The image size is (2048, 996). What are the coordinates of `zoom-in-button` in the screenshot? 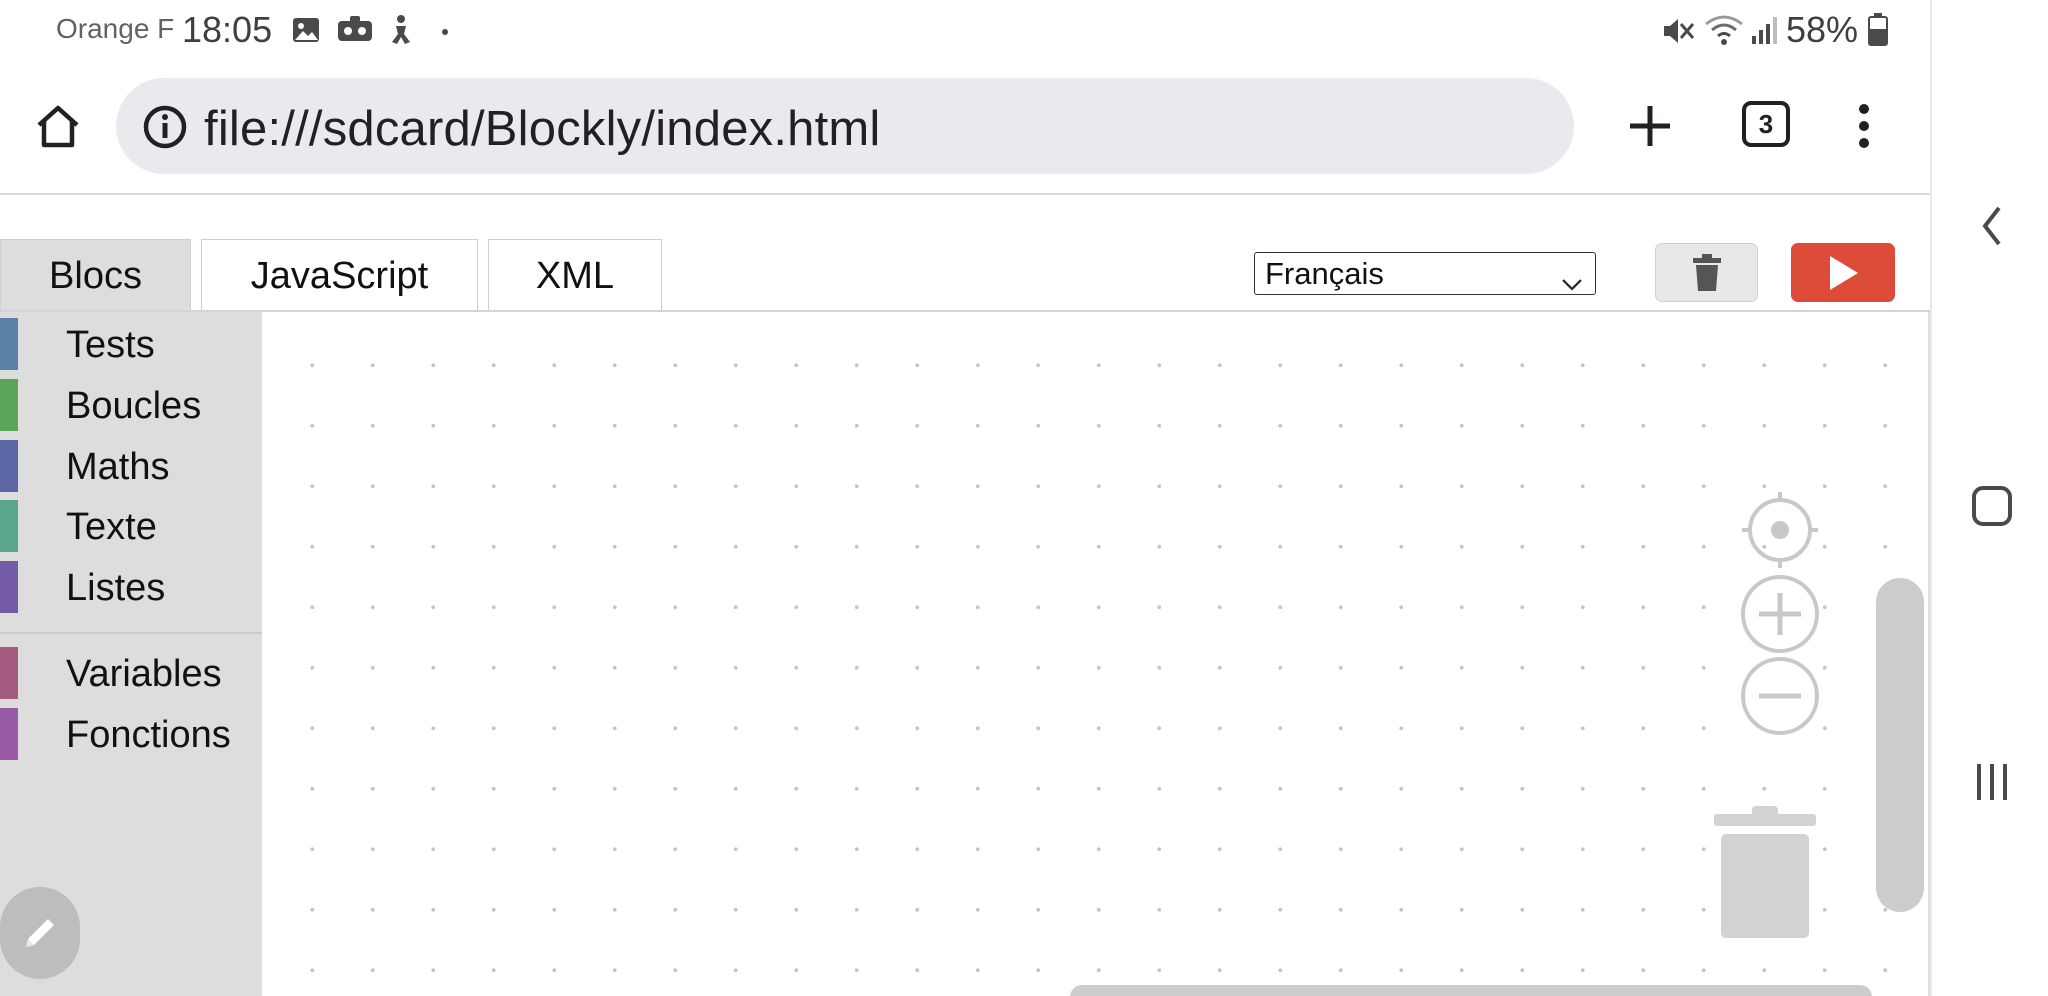 It's located at (1780, 616).